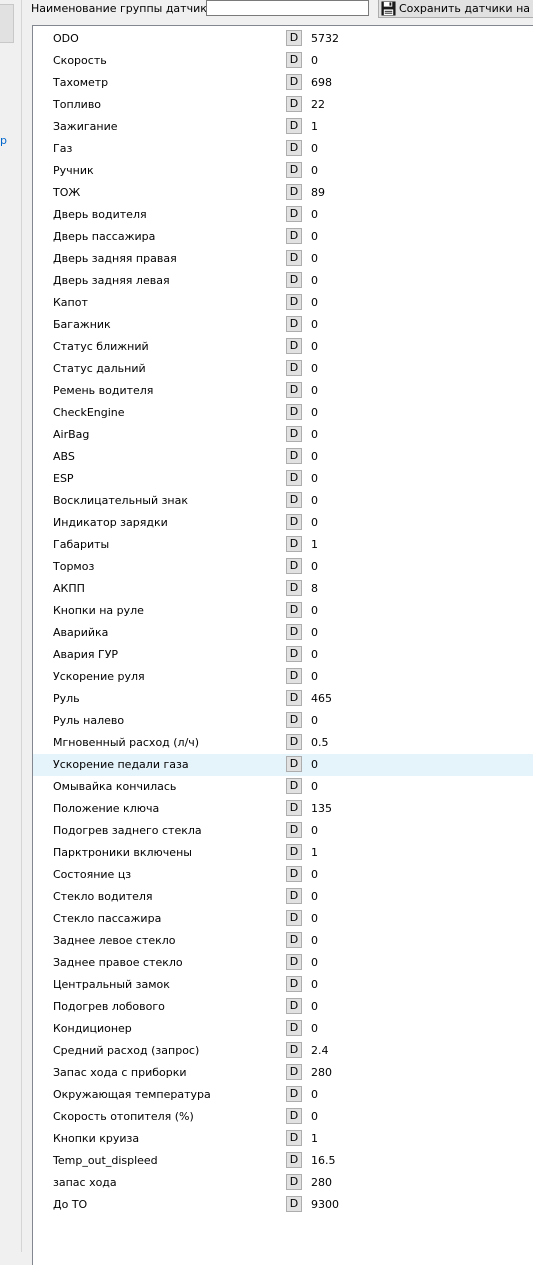 Image resolution: width=533 pixels, height=1265 pixels. What do you see at coordinates (283, 413) in the screenshot?
I see `sensor-row: CheckEngine D 0` at bounding box center [283, 413].